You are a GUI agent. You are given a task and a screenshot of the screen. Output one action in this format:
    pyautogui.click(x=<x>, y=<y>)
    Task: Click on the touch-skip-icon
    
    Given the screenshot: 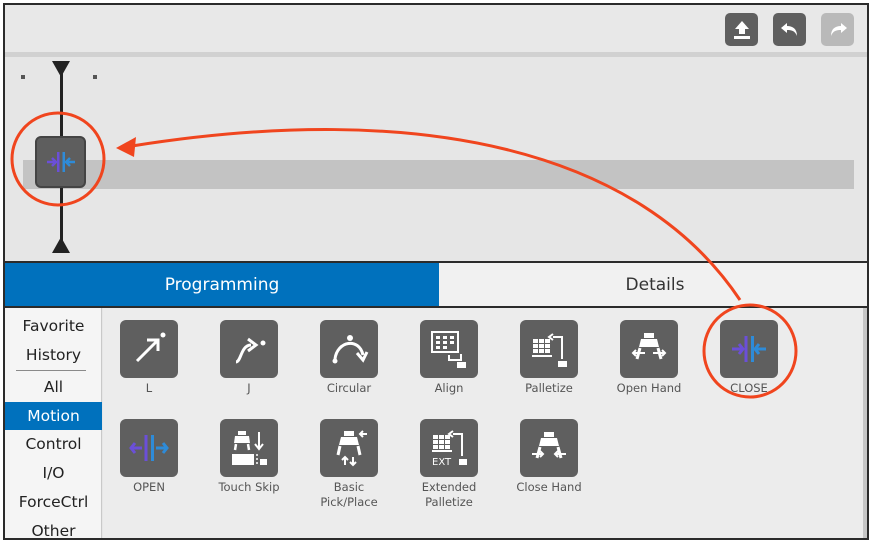 What is the action you would take?
    pyautogui.click(x=249, y=448)
    